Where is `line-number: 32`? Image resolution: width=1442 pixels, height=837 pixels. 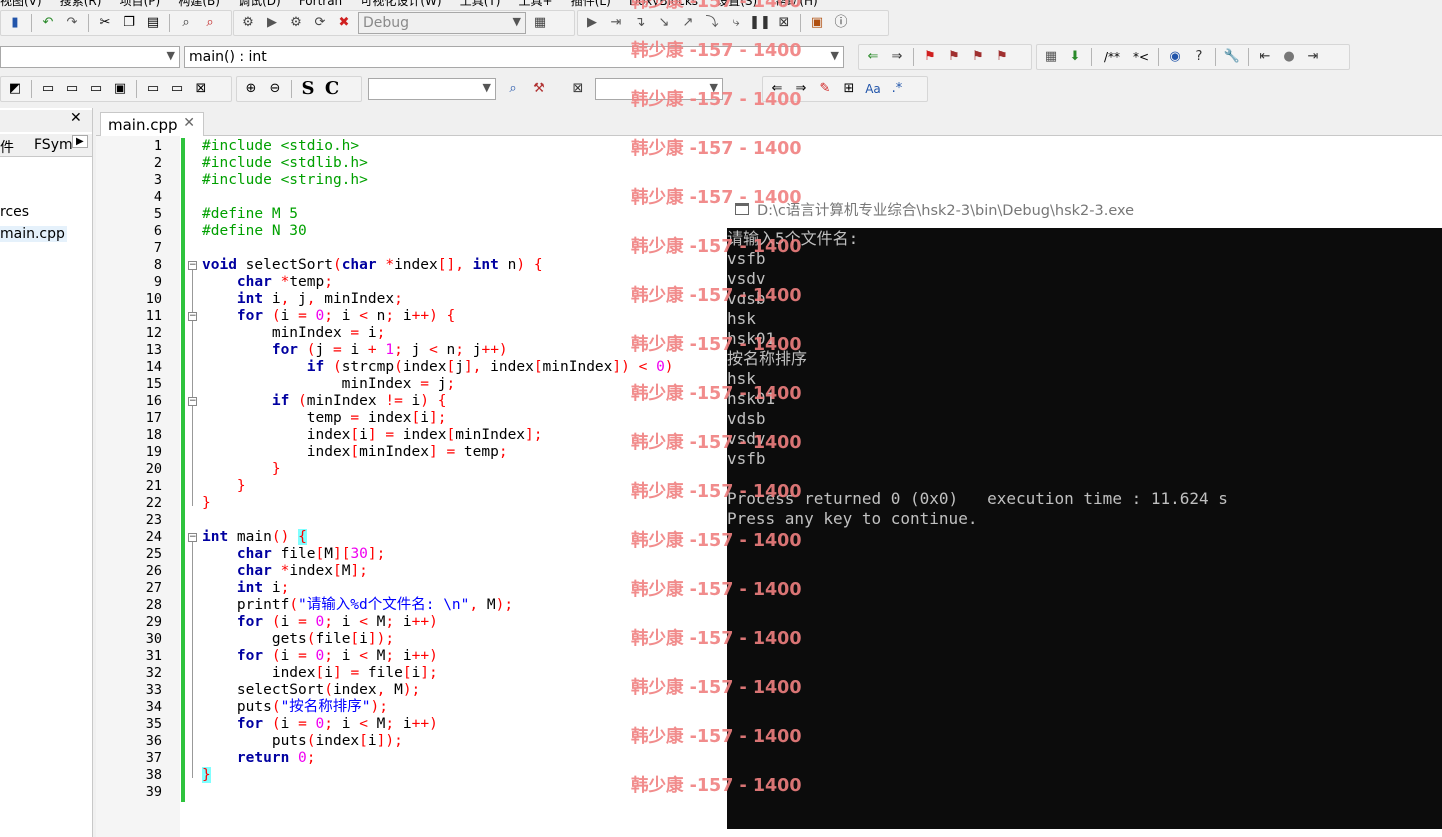
line-number: 32 is located at coordinates (153, 673).